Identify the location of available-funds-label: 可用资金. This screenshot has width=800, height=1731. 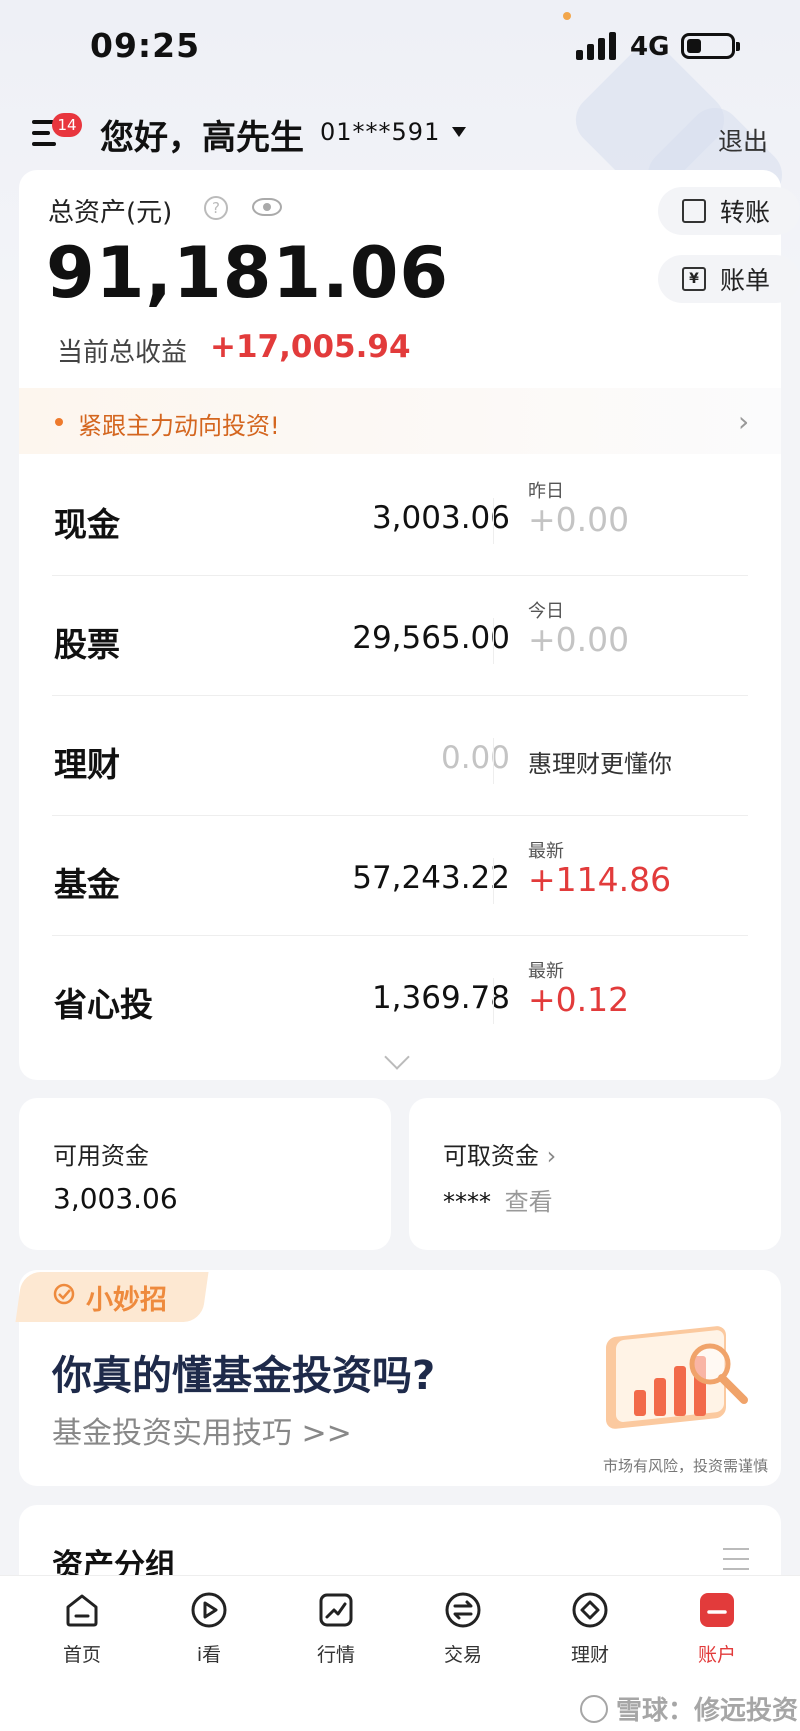
(101, 1156).